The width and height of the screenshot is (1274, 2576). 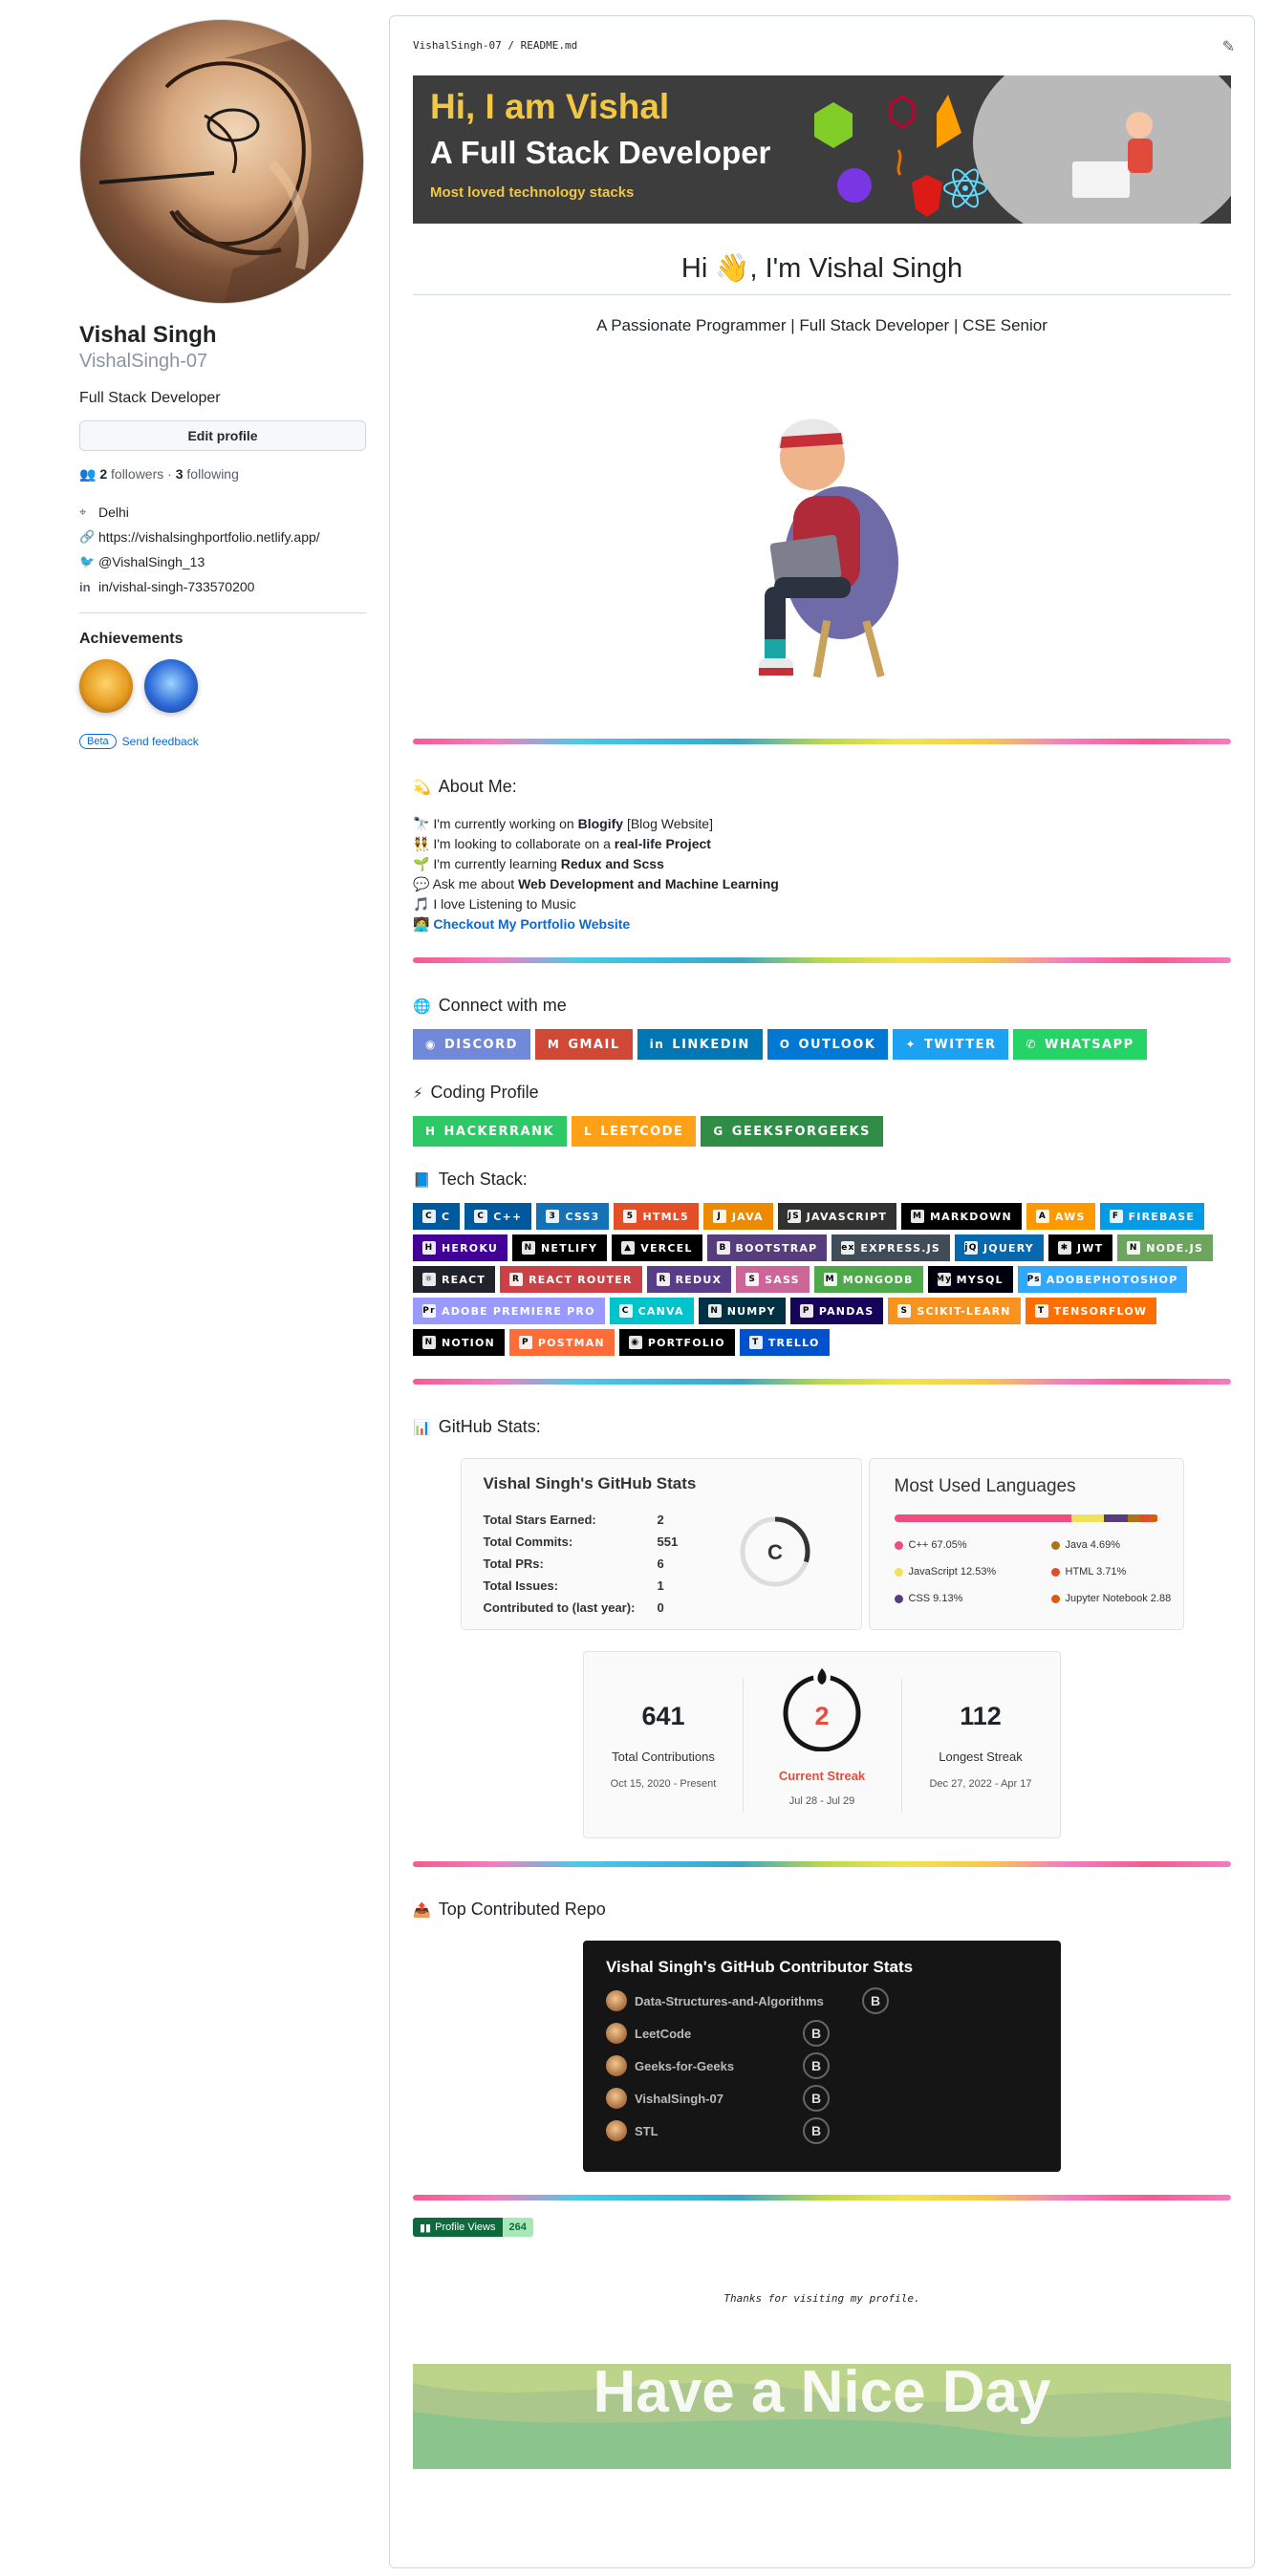 I want to click on portfolio-icon: ◉, so click(x=635, y=1342).